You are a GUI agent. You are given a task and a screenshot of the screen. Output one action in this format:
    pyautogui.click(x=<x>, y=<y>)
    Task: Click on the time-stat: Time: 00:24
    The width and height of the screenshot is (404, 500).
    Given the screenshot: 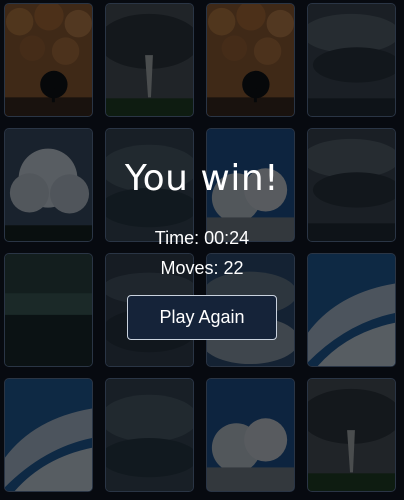 What is the action you would take?
    pyautogui.click(x=202, y=238)
    